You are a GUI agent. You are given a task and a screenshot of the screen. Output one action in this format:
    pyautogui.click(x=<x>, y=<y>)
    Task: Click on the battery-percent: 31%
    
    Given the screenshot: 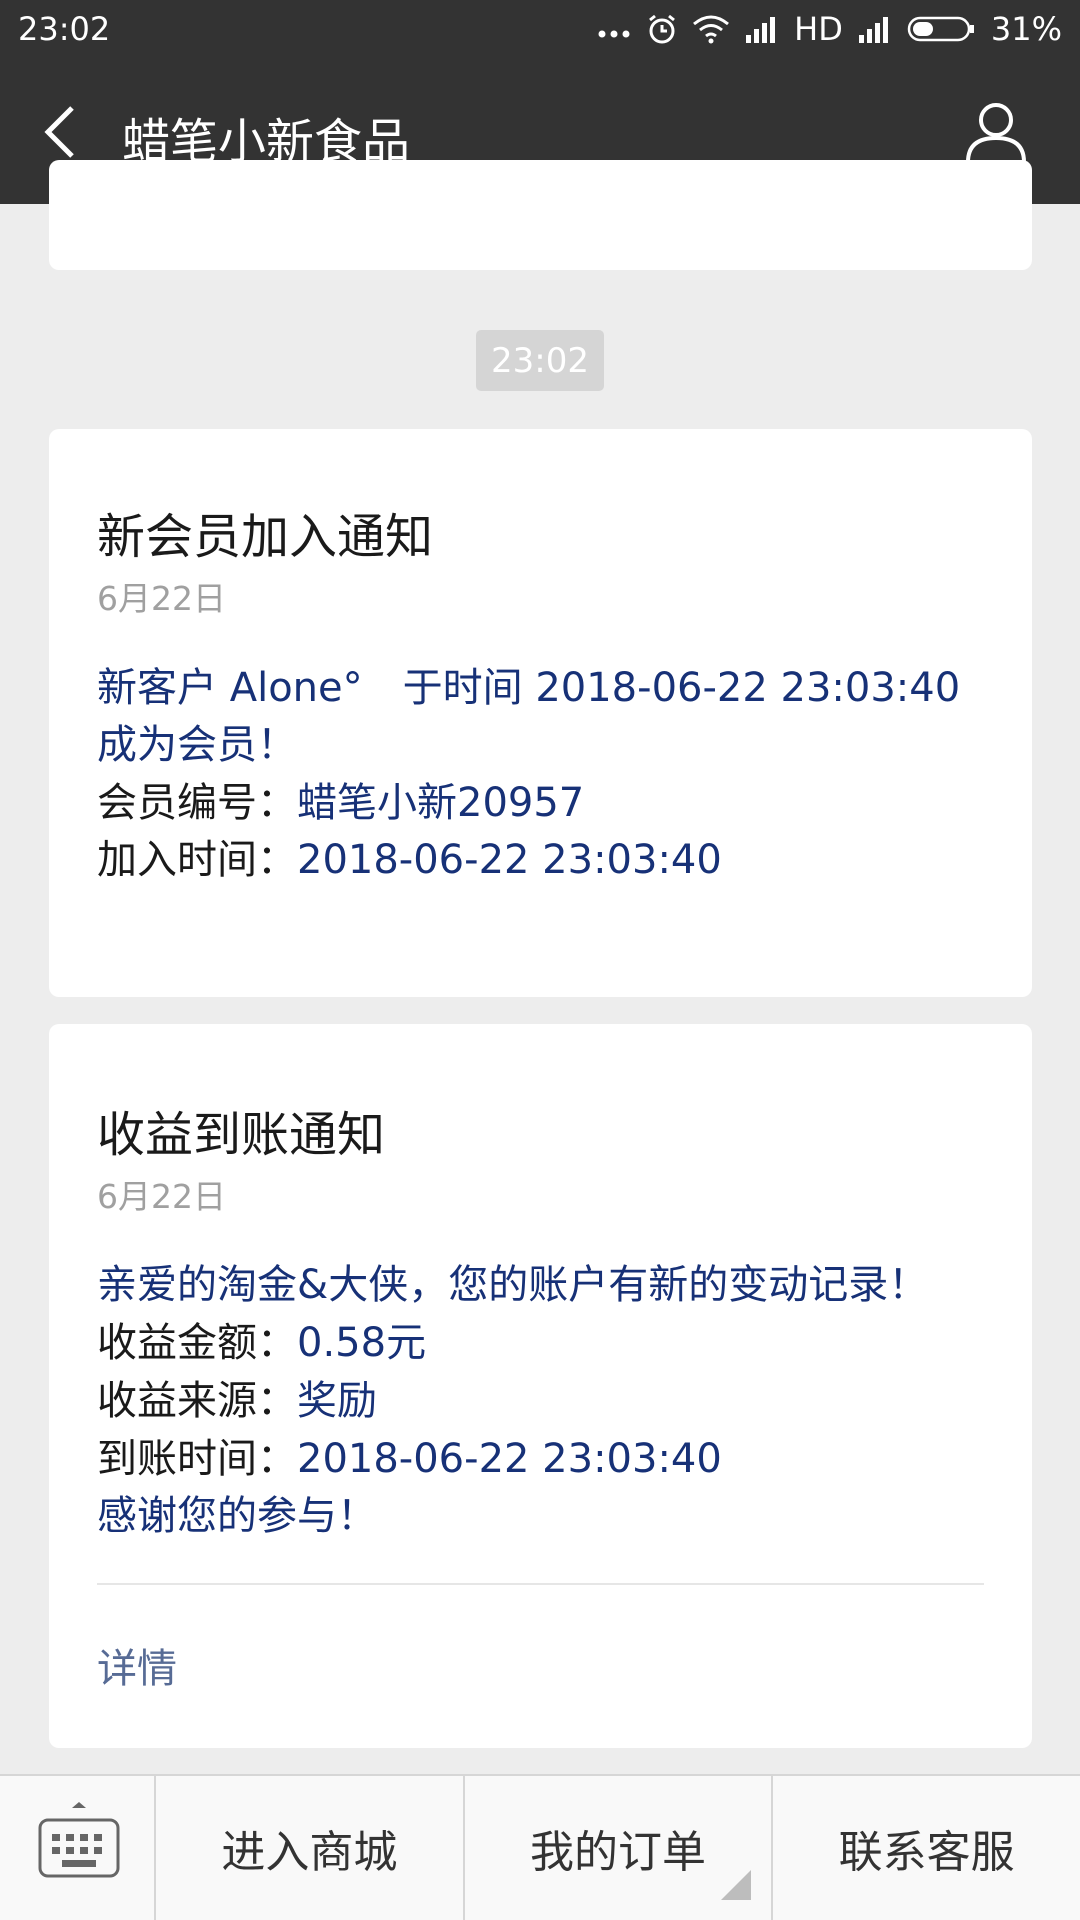 What is the action you would take?
    pyautogui.click(x=1026, y=29)
    